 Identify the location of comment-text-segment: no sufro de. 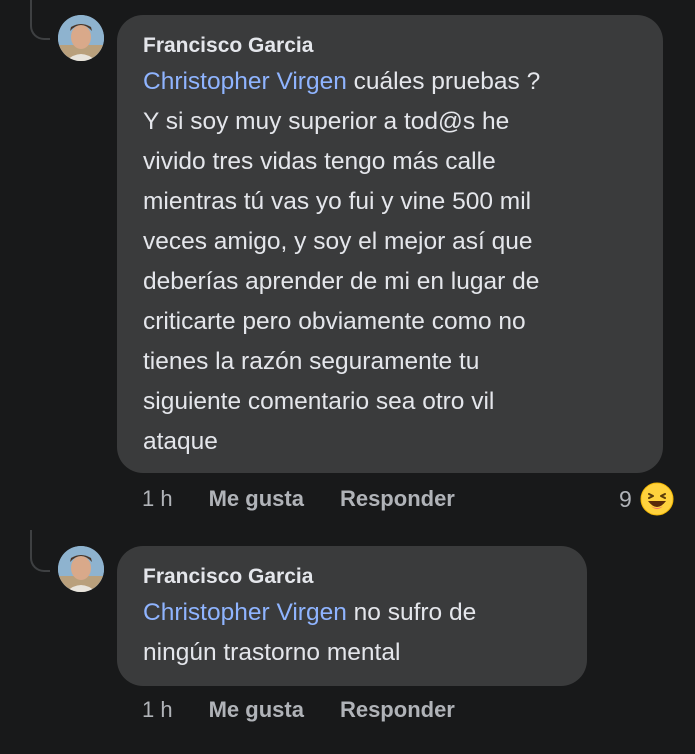
(411, 612).